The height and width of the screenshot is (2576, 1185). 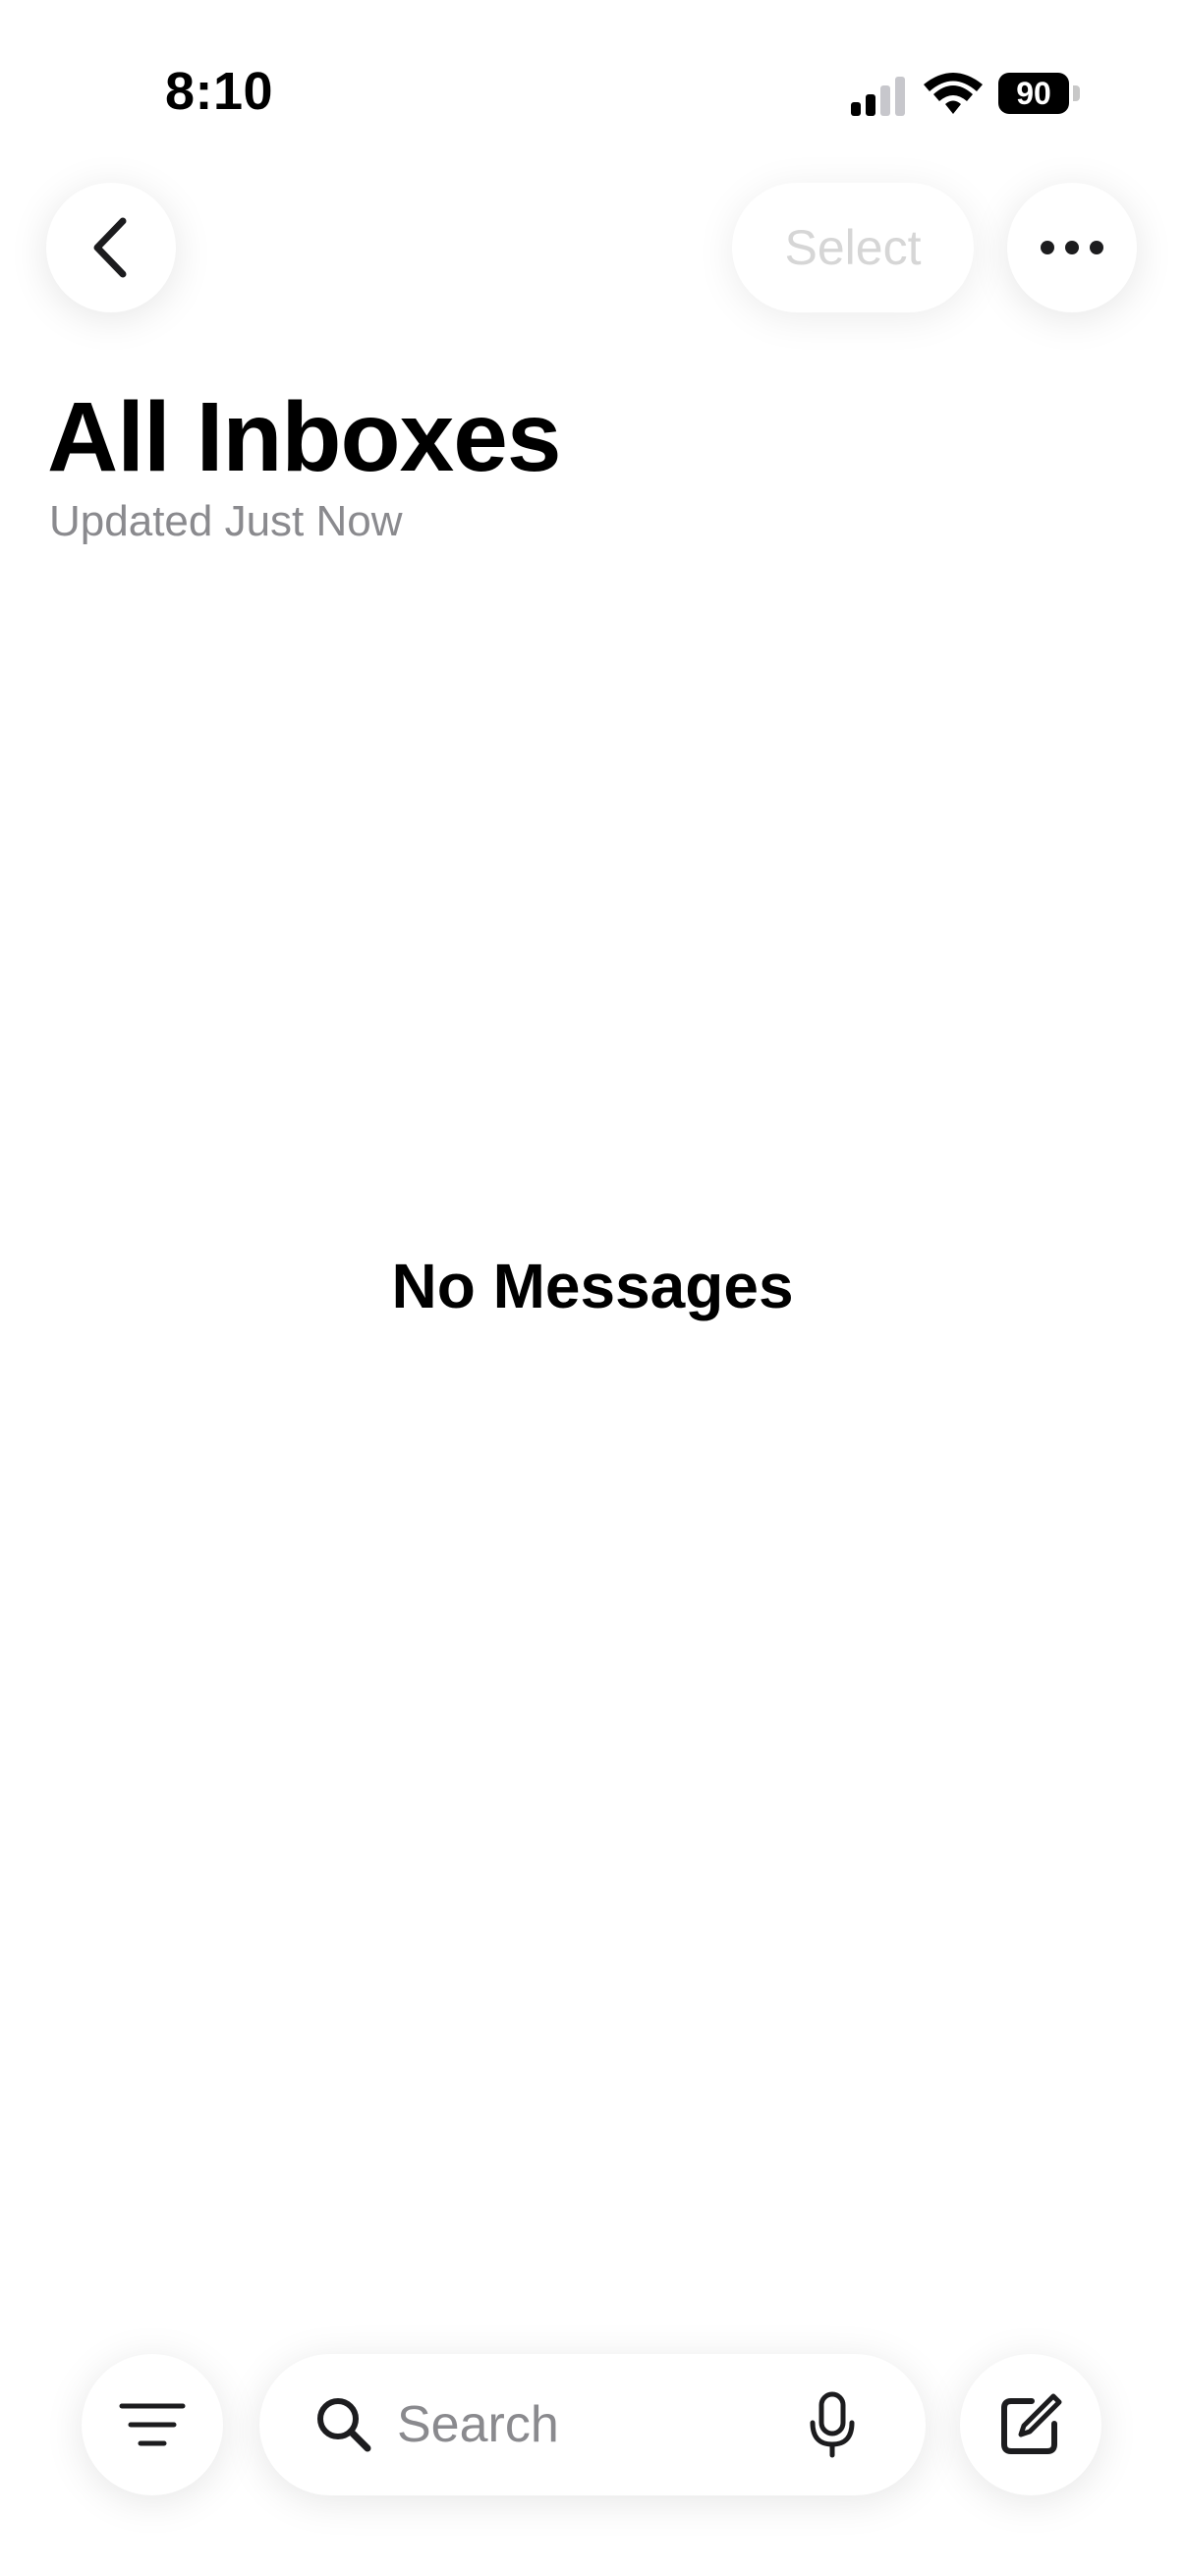 I want to click on battery-indicator: 90, so click(x=1040, y=93).